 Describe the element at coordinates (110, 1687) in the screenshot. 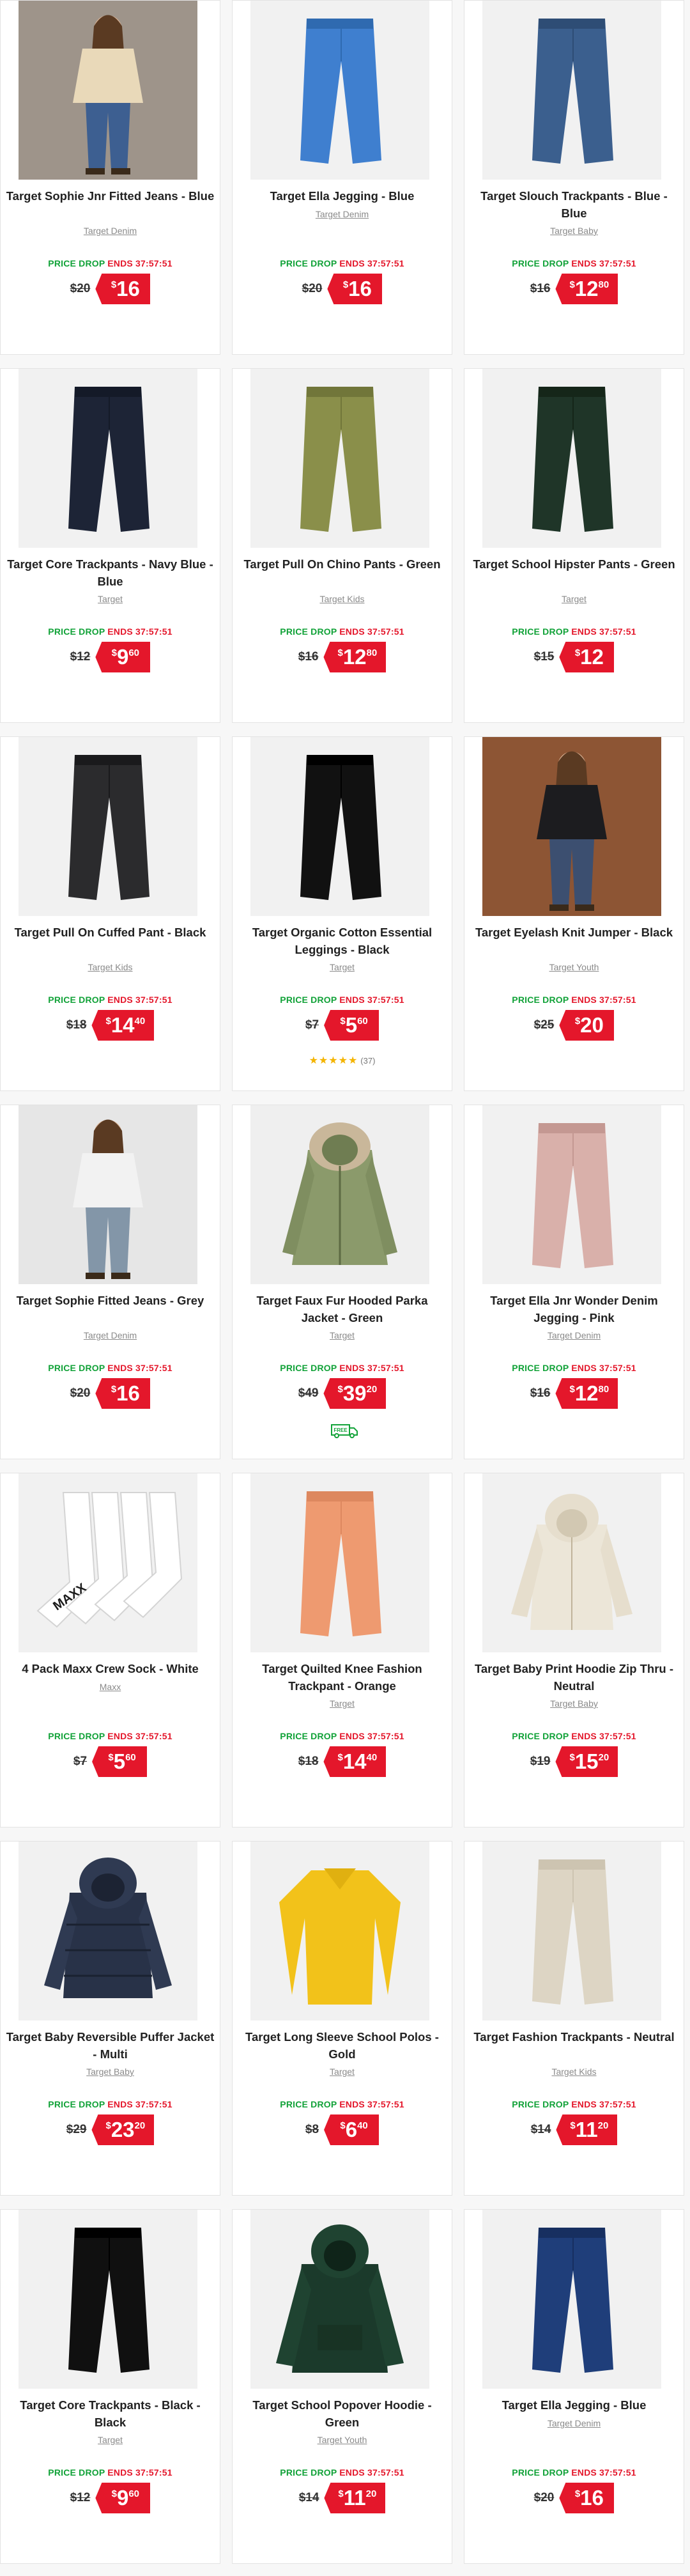

I see `product-brand-link: Maxx` at that location.